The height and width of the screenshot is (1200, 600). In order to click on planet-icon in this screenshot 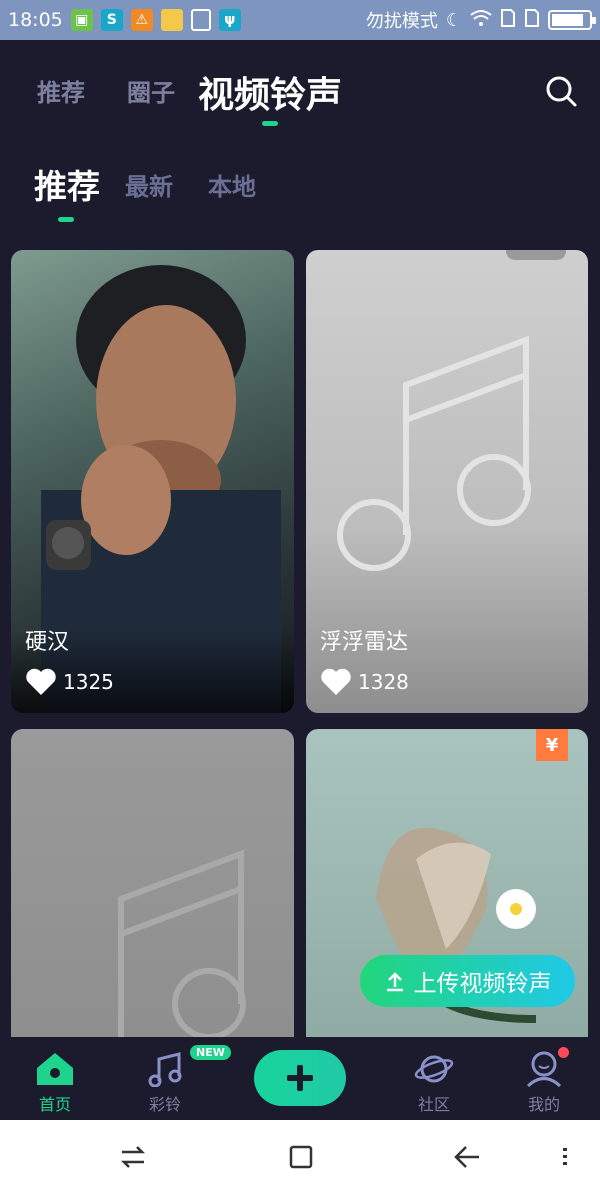, I will do `click(434, 1069)`.